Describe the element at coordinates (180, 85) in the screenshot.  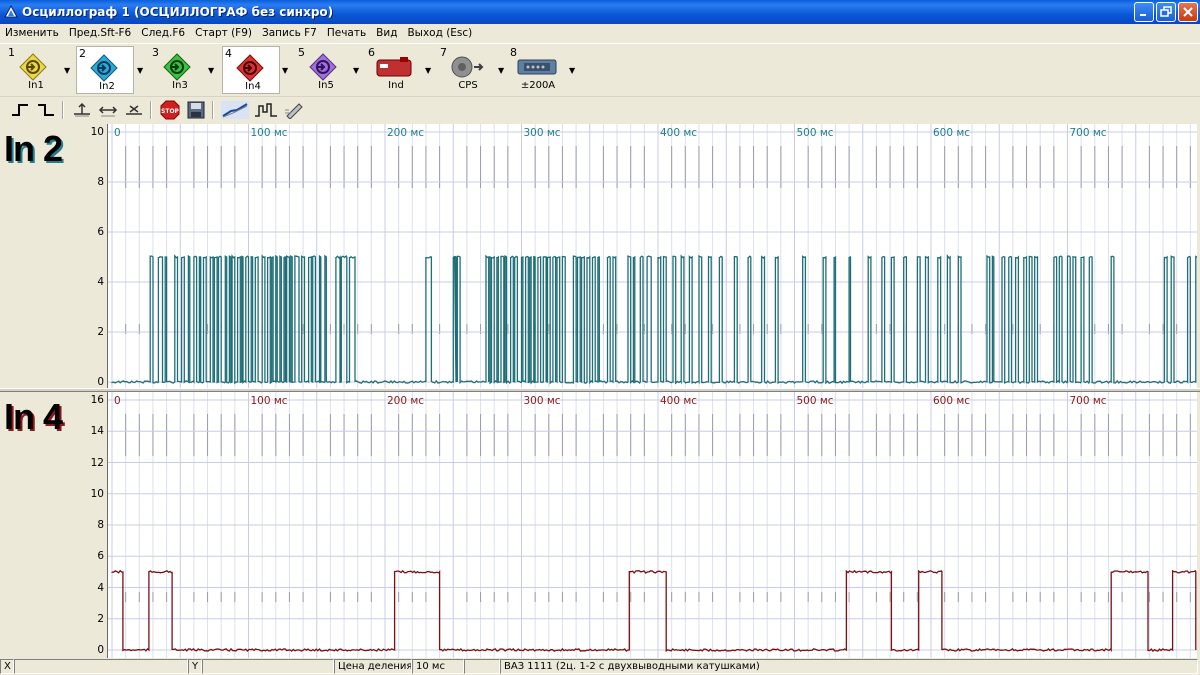
I see `channel-label: In3` at that location.